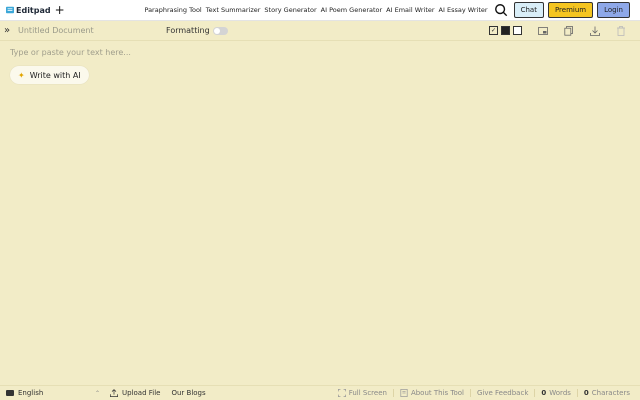 The height and width of the screenshot is (400, 640). What do you see at coordinates (21, 75) in the screenshot?
I see `sparkle-icon: ✦` at bounding box center [21, 75].